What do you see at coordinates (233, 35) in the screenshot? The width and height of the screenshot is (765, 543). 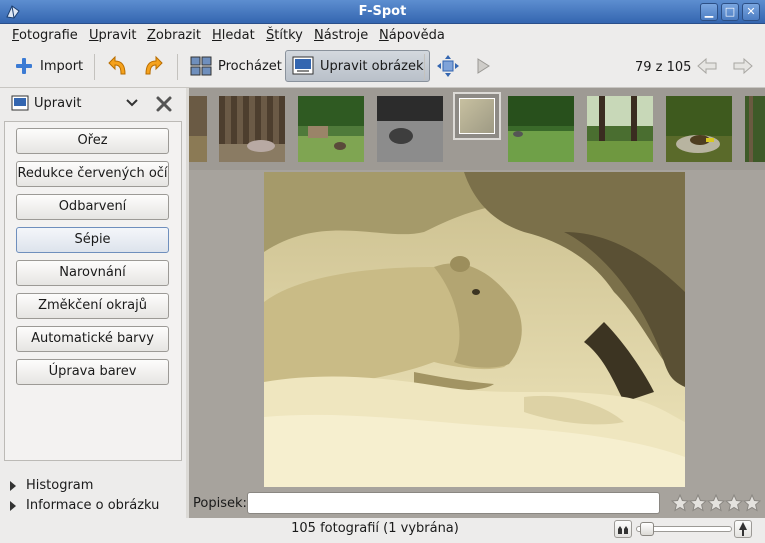 I see `menu-hledat: Hledat` at bounding box center [233, 35].